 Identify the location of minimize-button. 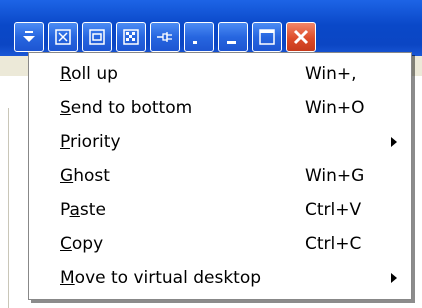
(233, 37).